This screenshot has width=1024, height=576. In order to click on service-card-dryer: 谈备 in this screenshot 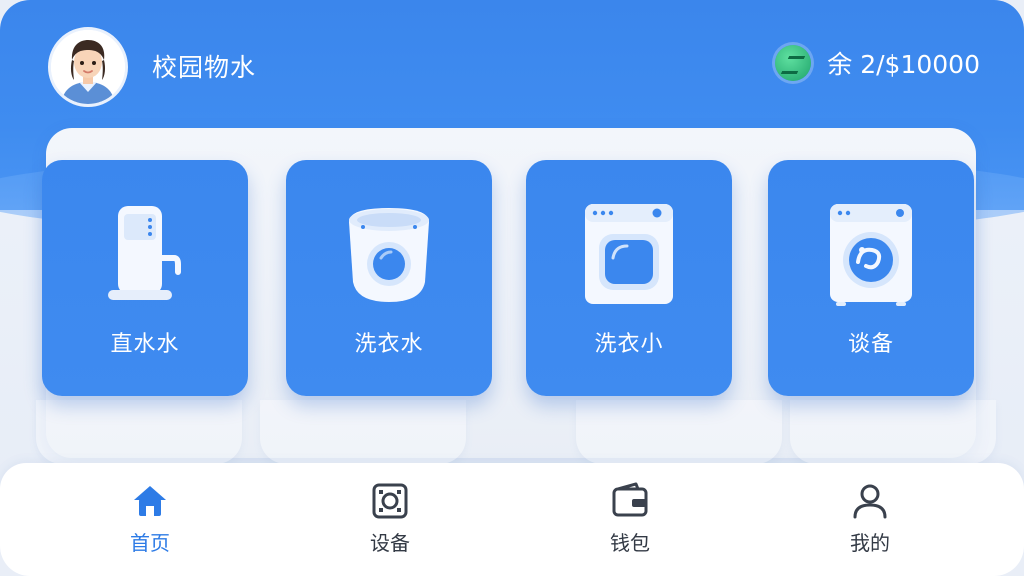, I will do `click(871, 278)`.